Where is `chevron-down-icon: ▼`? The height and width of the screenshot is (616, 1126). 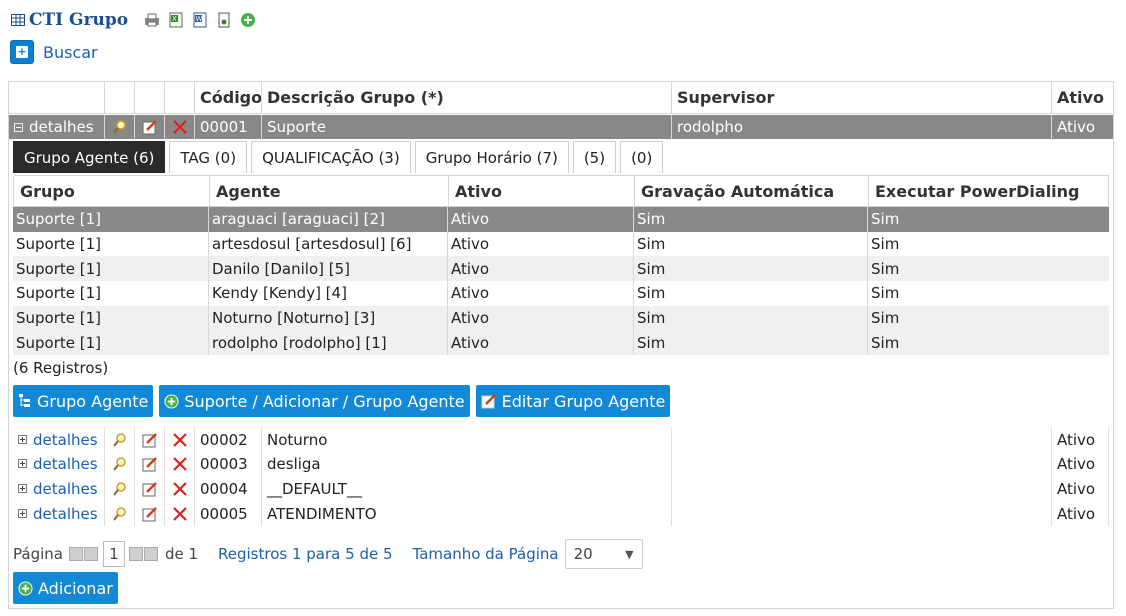
chevron-down-icon: ▼ is located at coordinates (629, 554).